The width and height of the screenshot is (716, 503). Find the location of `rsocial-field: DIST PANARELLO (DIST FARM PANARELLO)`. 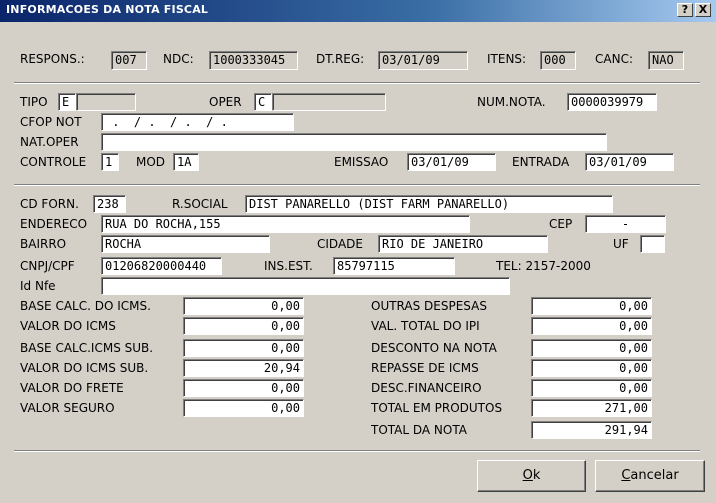

rsocial-field: DIST PANARELLO (DIST FARM PANARELLO) is located at coordinates (429, 204).